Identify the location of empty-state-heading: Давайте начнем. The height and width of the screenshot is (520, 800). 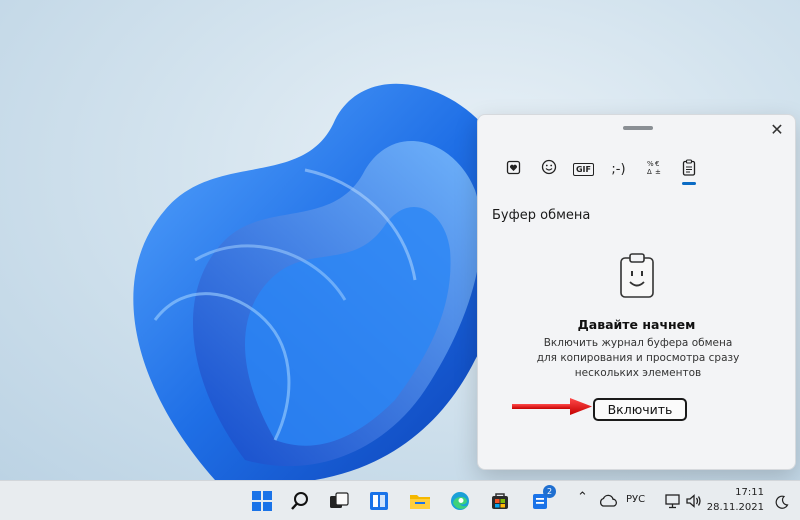
(636, 324).